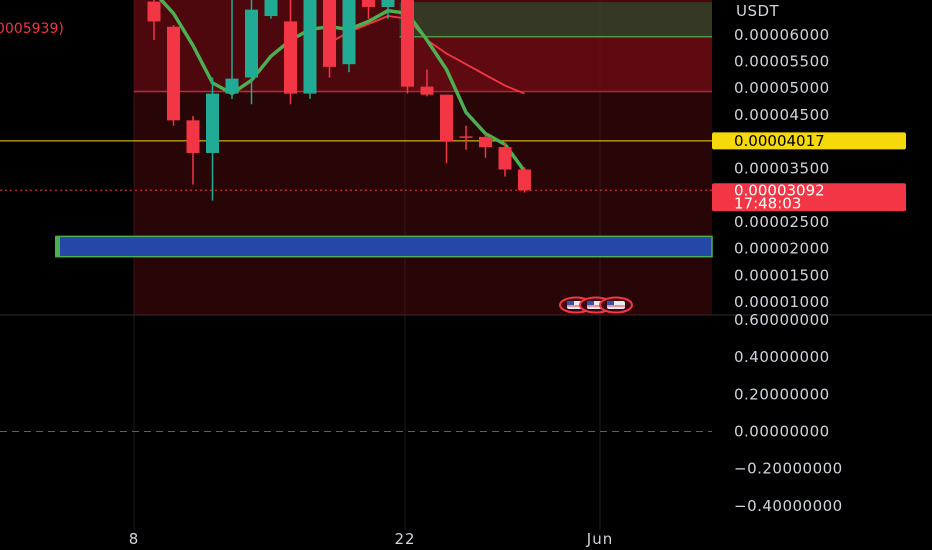 Image resolution: width=932 pixels, height=550 pixels. What do you see at coordinates (782, 168) in the screenshot?
I see `price-tick-label: 0.00003500` at bounding box center [782, 168].